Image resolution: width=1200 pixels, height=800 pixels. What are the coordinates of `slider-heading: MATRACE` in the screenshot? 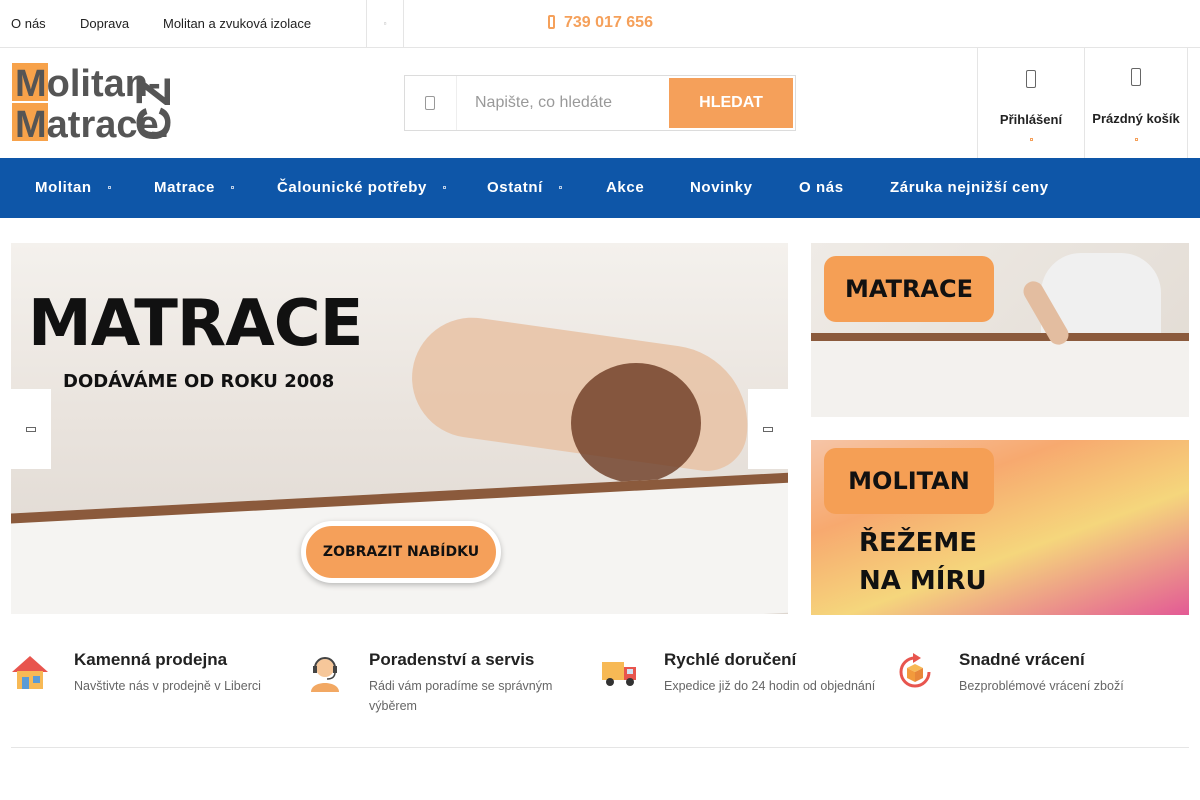 It's located at (195, 324).